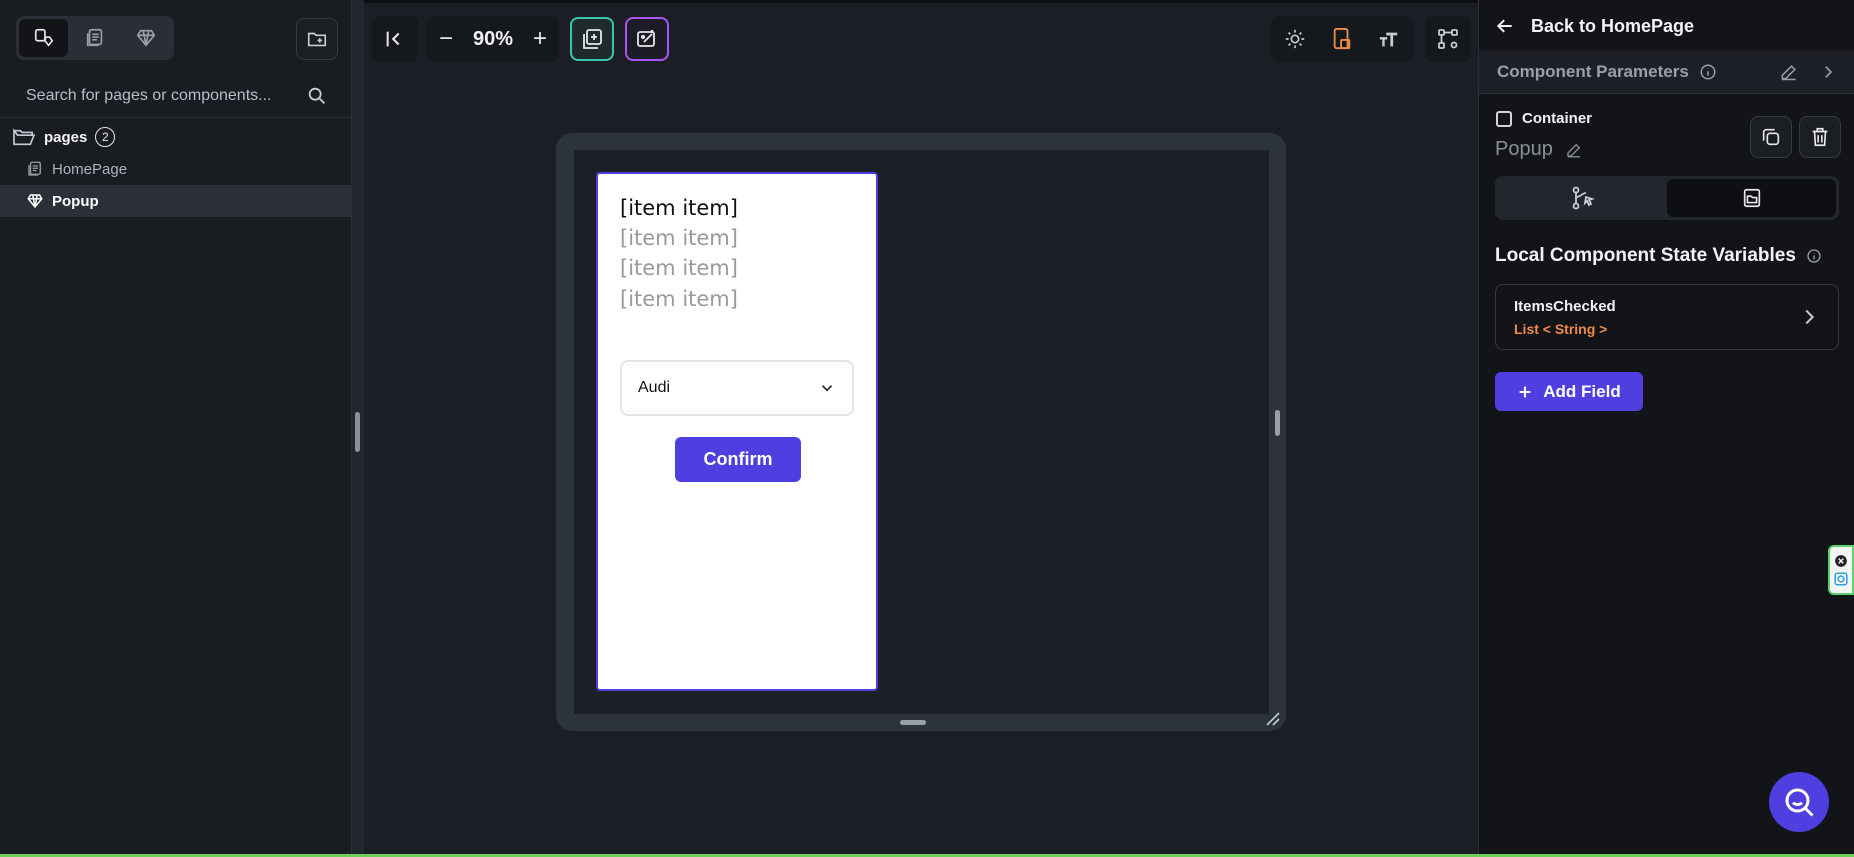 This screenshot has height=857, width=1854. Describe the element at coordinates (176, 201) in the screenshot. I see `tree-item-popup: Popup` at that location.